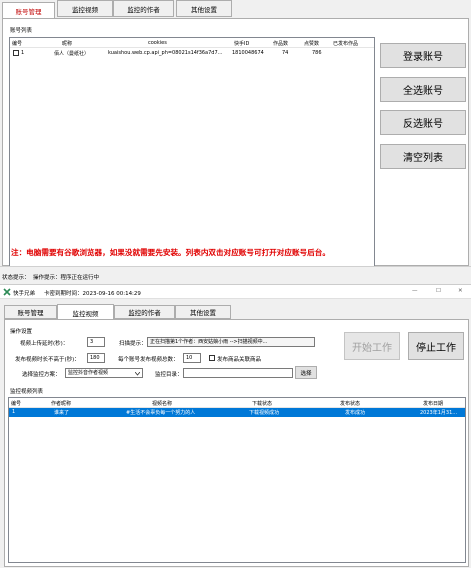 This screenshot has height=568, width=471. What do you see at coordinates (248, 53) in the screenshot?
I see `row-ks-id: 1810048674` at bounding box center [248, 53].